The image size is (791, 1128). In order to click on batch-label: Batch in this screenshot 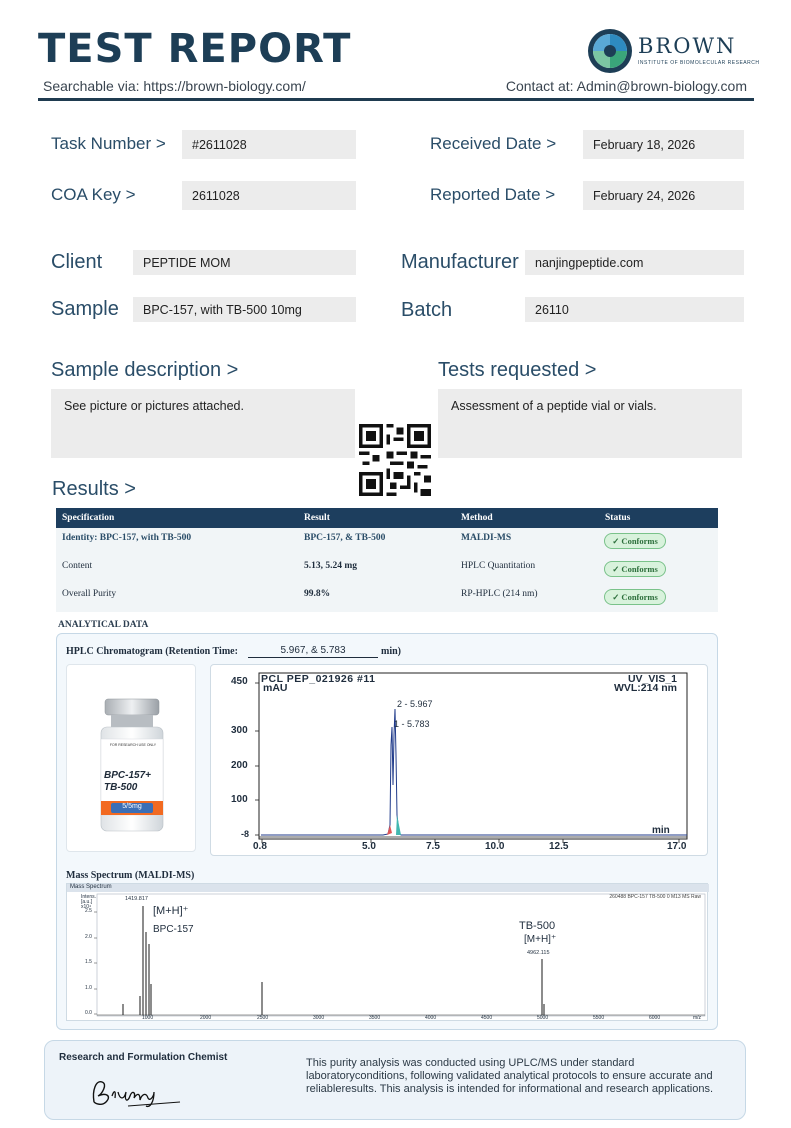, I will do `click(427, 310)`.